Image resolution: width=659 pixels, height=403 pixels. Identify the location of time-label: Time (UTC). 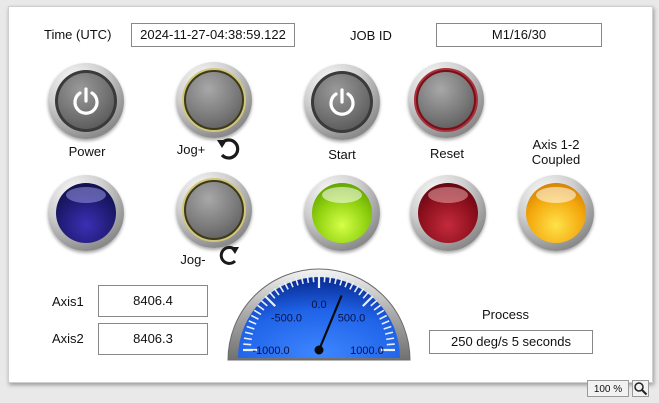
(78, 34).